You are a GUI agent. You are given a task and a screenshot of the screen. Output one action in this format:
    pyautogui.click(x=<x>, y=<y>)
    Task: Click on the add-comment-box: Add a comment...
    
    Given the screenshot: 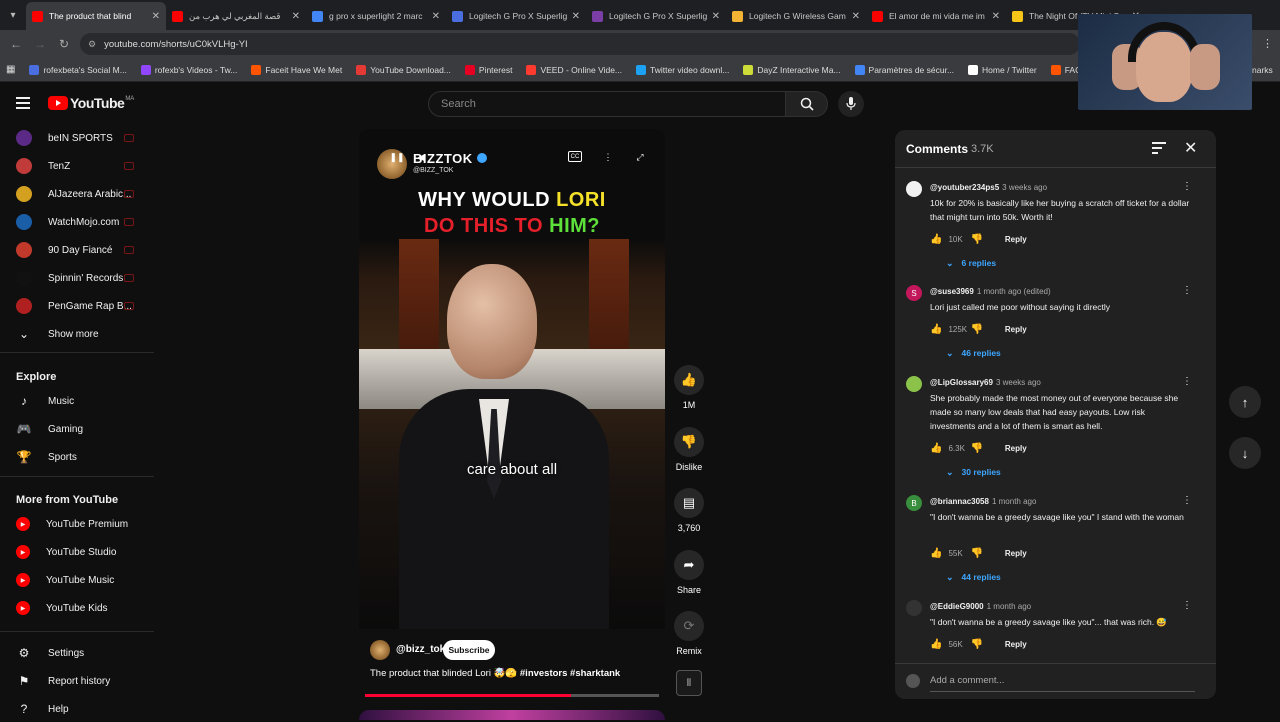 What is the action you would take?
    pyautogui.click(x=1055, y=681)
    